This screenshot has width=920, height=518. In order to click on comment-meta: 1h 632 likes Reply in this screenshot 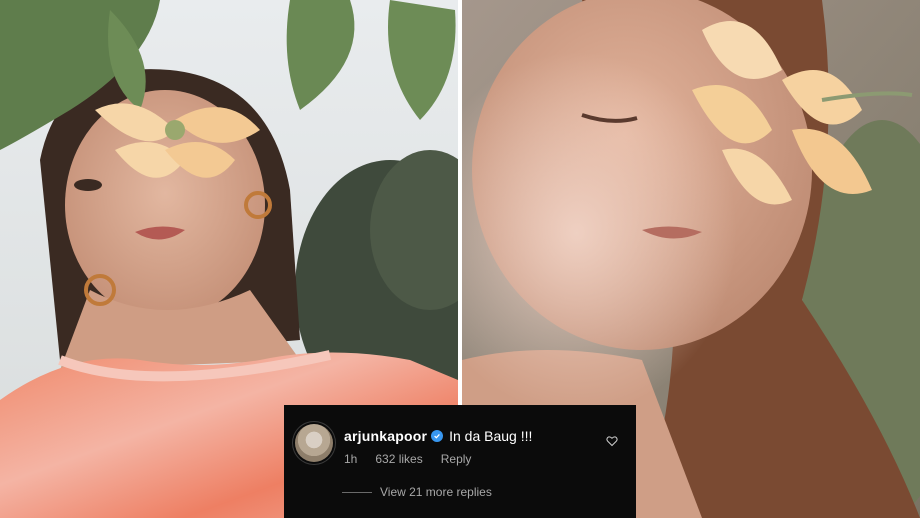, I will do `click(407, 459)`.